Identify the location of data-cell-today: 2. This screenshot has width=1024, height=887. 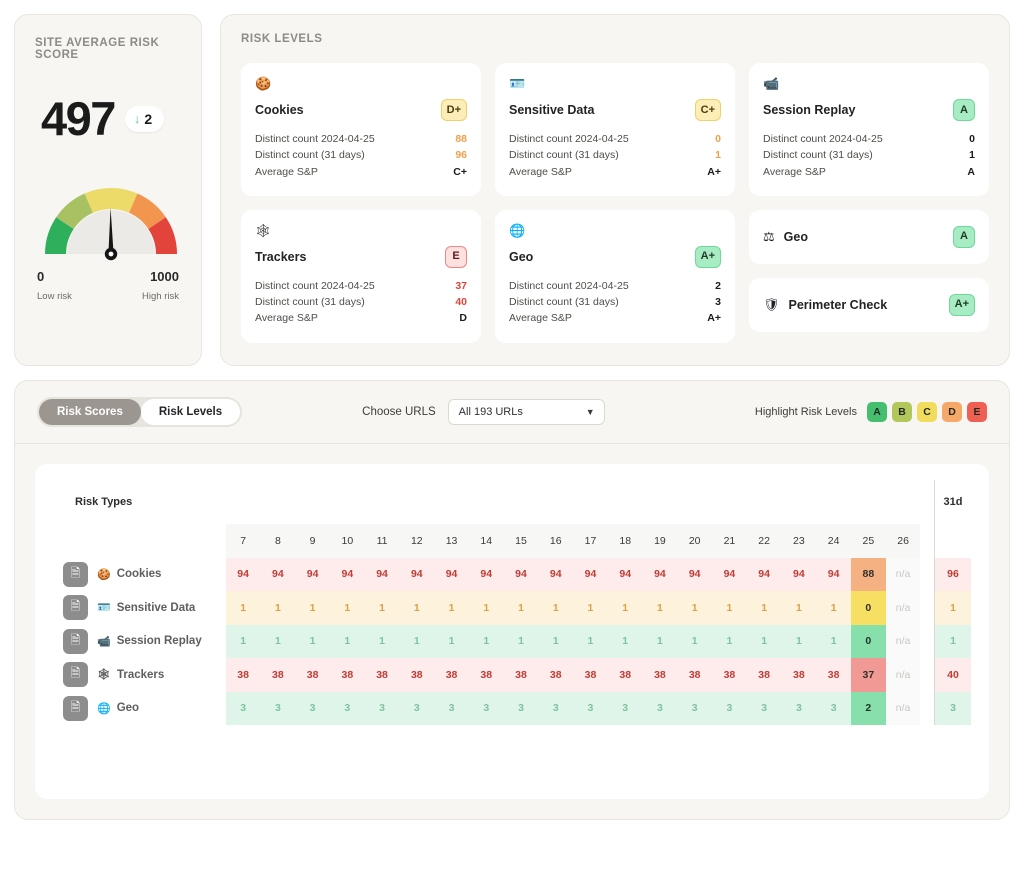
(868, 708).